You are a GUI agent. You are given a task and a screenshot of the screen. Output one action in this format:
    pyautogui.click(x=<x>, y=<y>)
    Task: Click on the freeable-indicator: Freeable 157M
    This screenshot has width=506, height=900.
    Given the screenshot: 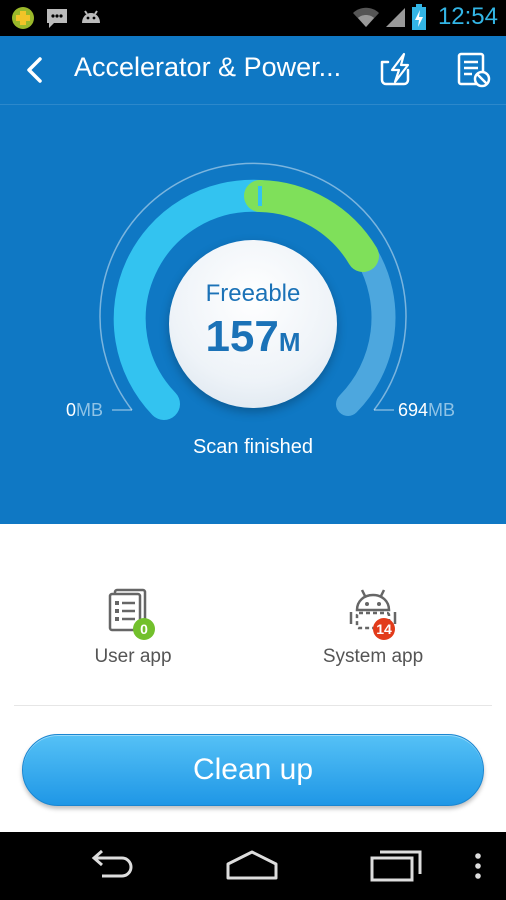 What is the action you would take?
    pyautogui.click(x=253, y=324)
    